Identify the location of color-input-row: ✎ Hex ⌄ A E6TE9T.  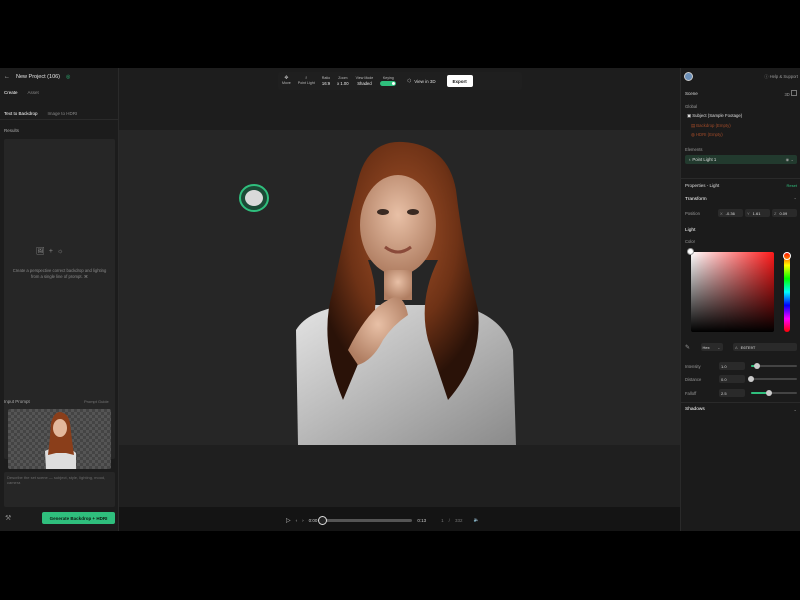
(741, 347).